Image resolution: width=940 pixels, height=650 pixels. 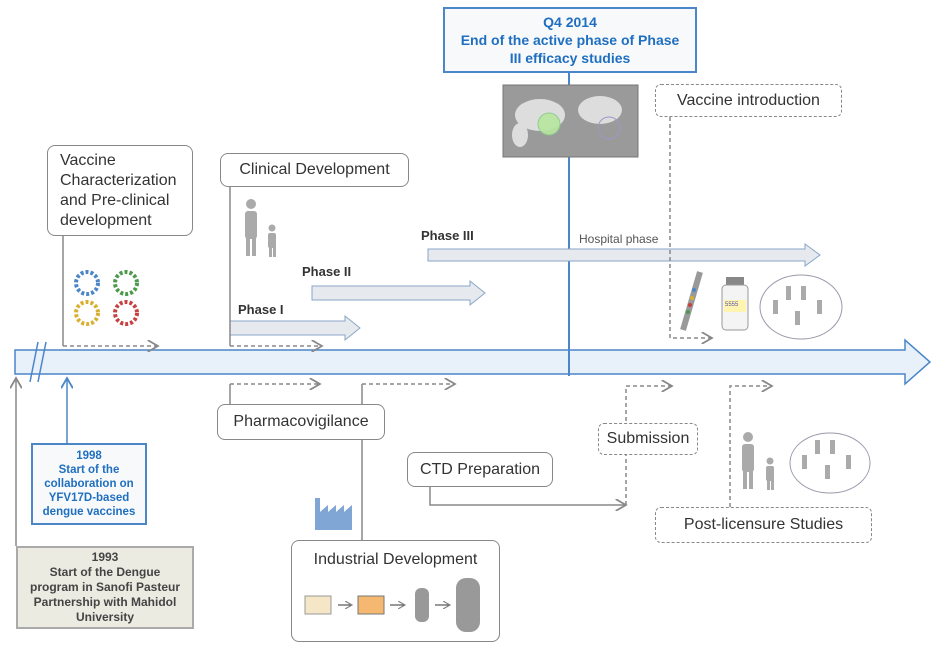 What do you see at coordinates (815, 384) in the screenshot?
I see `population-group-icon` at bounding box center [815, 384].